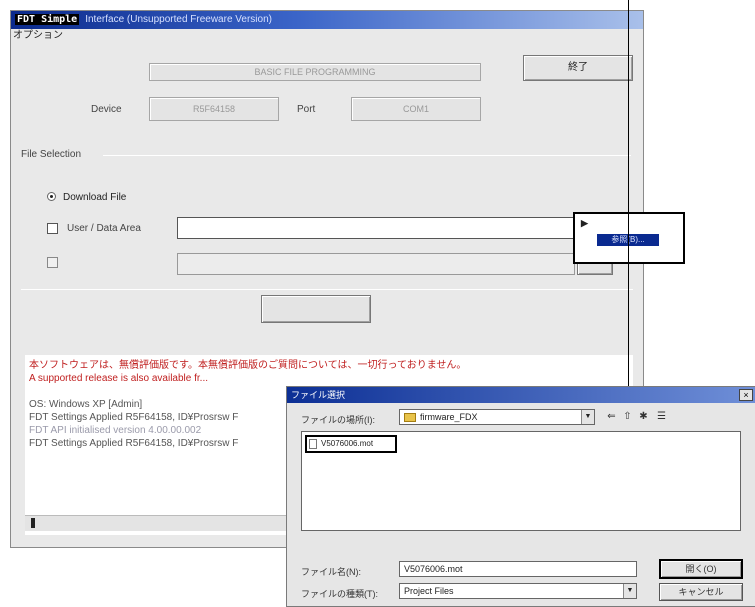 Image resolution: width=755 pixels, height=607 pixels. I want to click on group-divider, so click(367, 155).